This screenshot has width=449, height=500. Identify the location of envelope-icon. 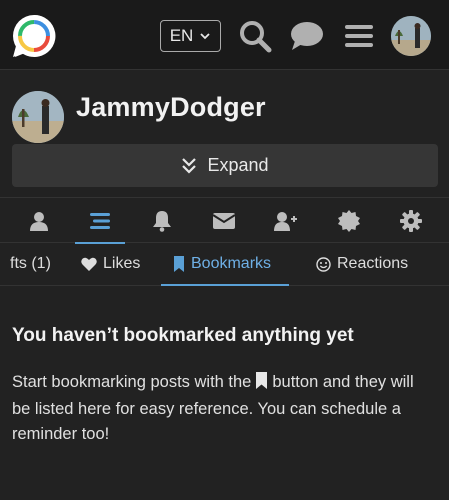
(224, 220).